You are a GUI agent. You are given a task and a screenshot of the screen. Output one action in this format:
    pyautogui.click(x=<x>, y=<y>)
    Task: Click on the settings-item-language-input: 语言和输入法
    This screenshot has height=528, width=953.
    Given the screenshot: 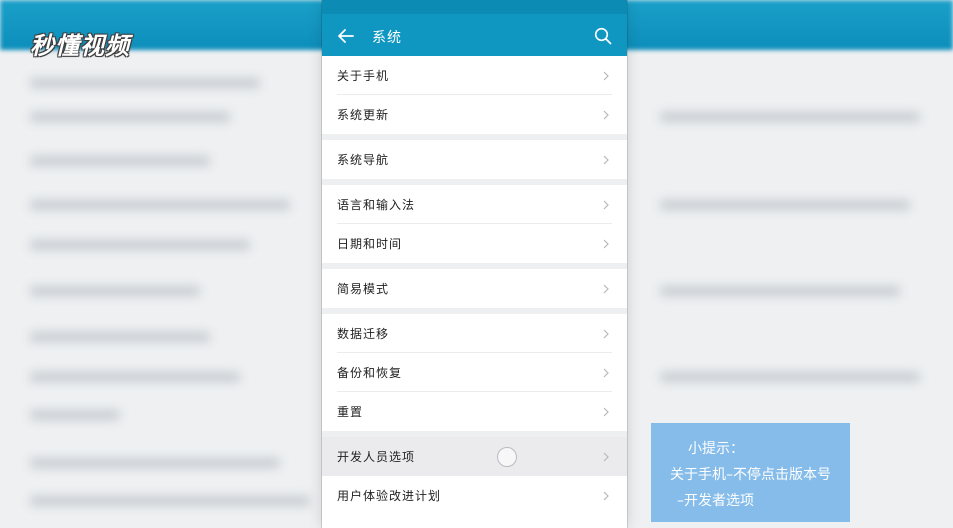 What is the action you would take?
    pyautogui.click(x=474, y=204)
    